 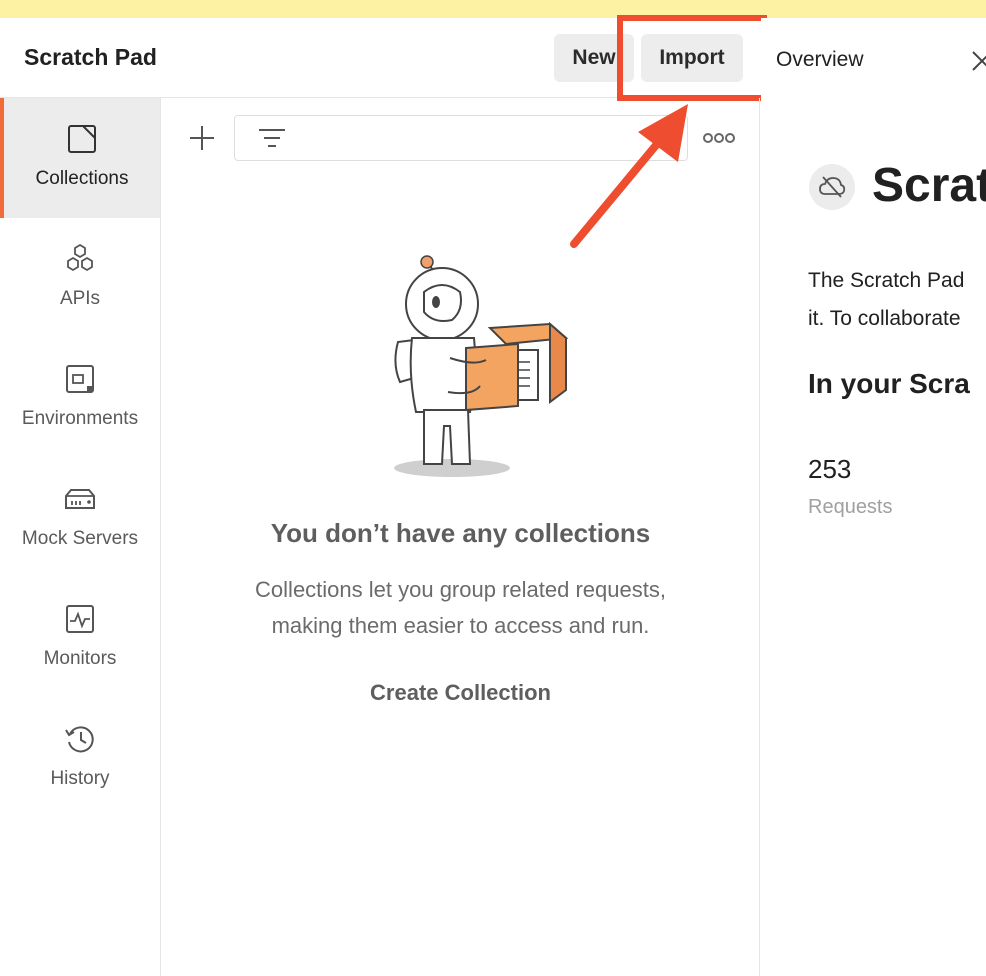 What do you see at coordinates (202, 138) in the screenshot?
I see `add-collection-button` at bounding box center [202, 138].